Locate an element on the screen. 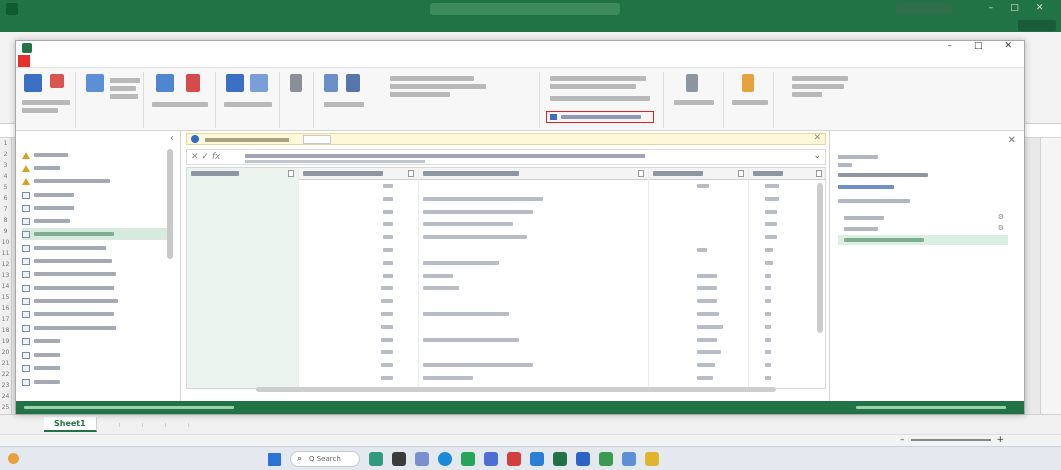  tab-view is located at coordinates (120, 61).